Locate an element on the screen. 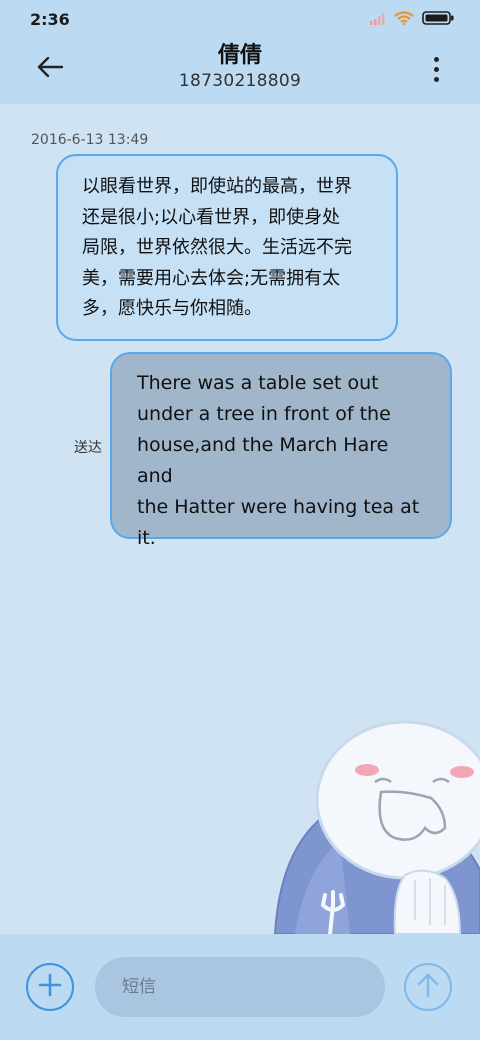  battery-icon is located at coordinates (438, 19).